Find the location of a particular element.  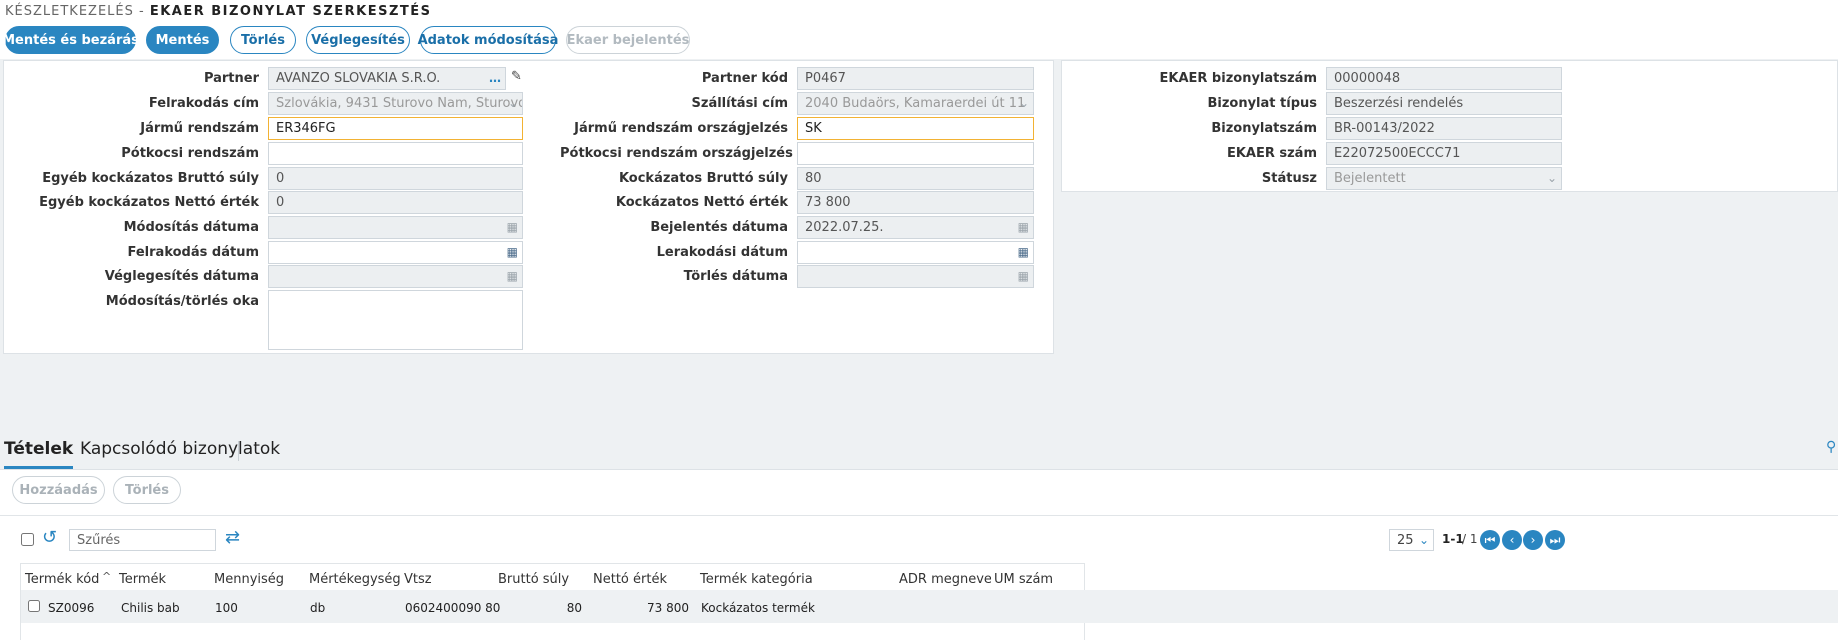

delete-date-input: ▦ is located at coordinates (915, 276).